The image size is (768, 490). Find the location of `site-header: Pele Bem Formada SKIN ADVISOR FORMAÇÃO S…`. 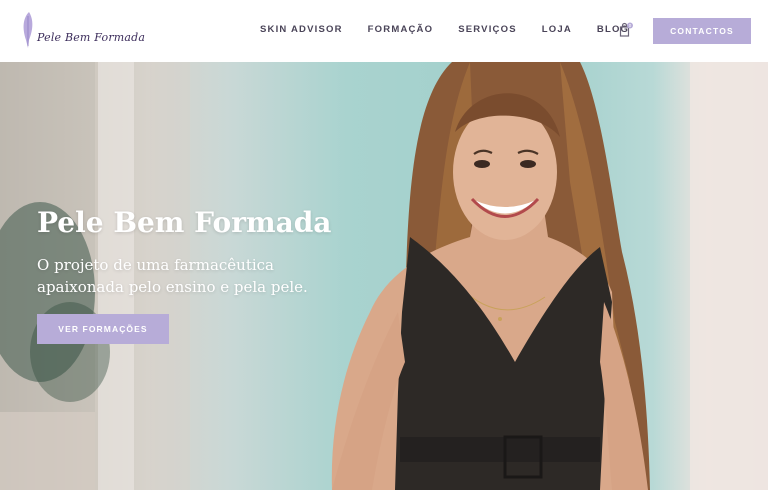

site-header: Pele Bem Formada SKIN ADVISOR FORMAÇÃO S… is located at coordinates (384, 31).